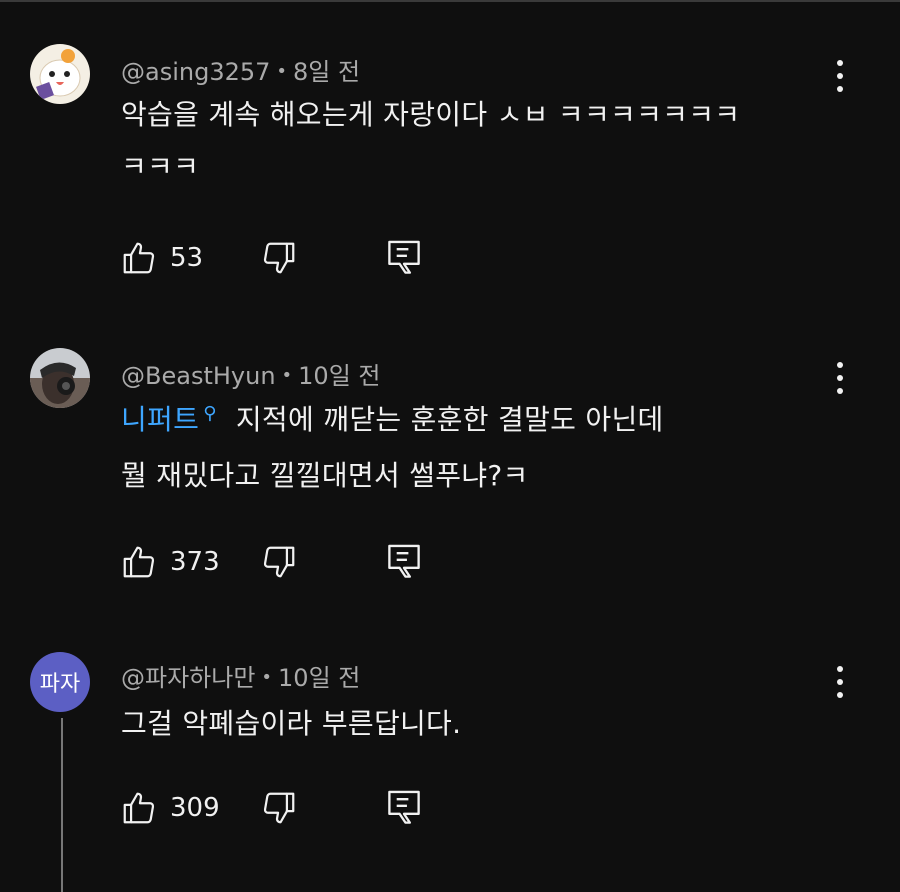 The width and height of the screenshot is (900, 892). I want to click on mention-label: 니퍼트, so click(160, 419).